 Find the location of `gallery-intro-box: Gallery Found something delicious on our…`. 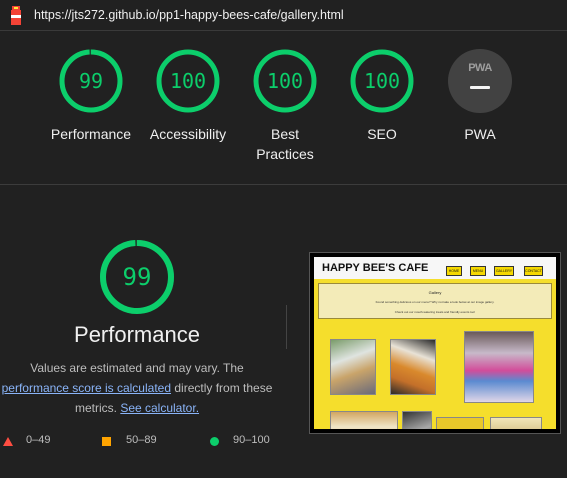

gallery-intro-box: Gallery Found something delicious on our… is located at coordinates (435, 301).